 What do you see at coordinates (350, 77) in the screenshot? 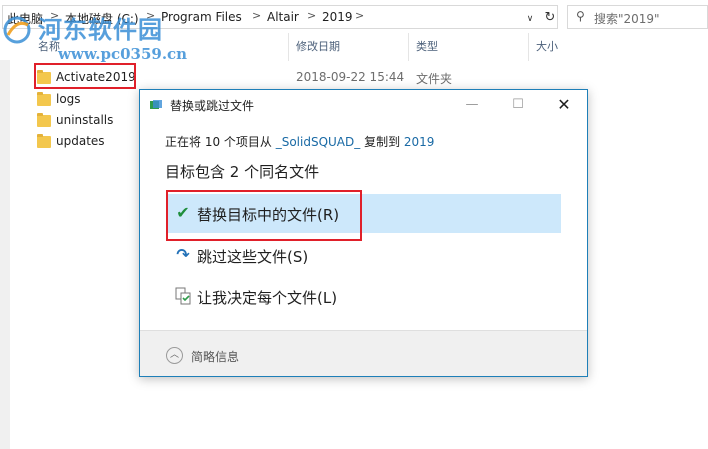
I see `file-modified: 2018-09-22 15:44` at bounding box center [350, 77].